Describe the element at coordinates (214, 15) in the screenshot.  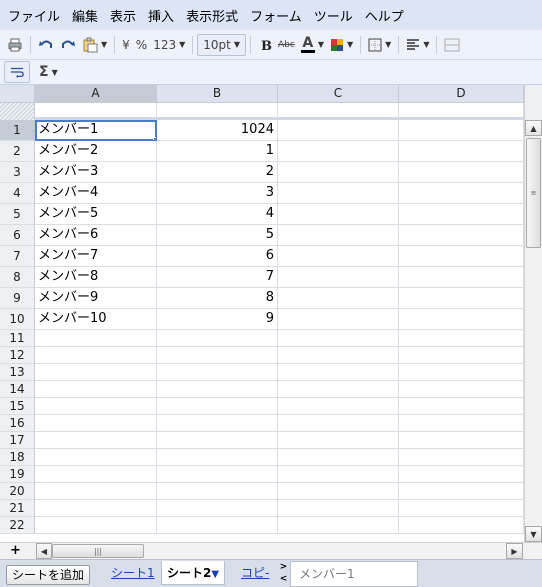
I see `menu-format: 表示形式` at that location.